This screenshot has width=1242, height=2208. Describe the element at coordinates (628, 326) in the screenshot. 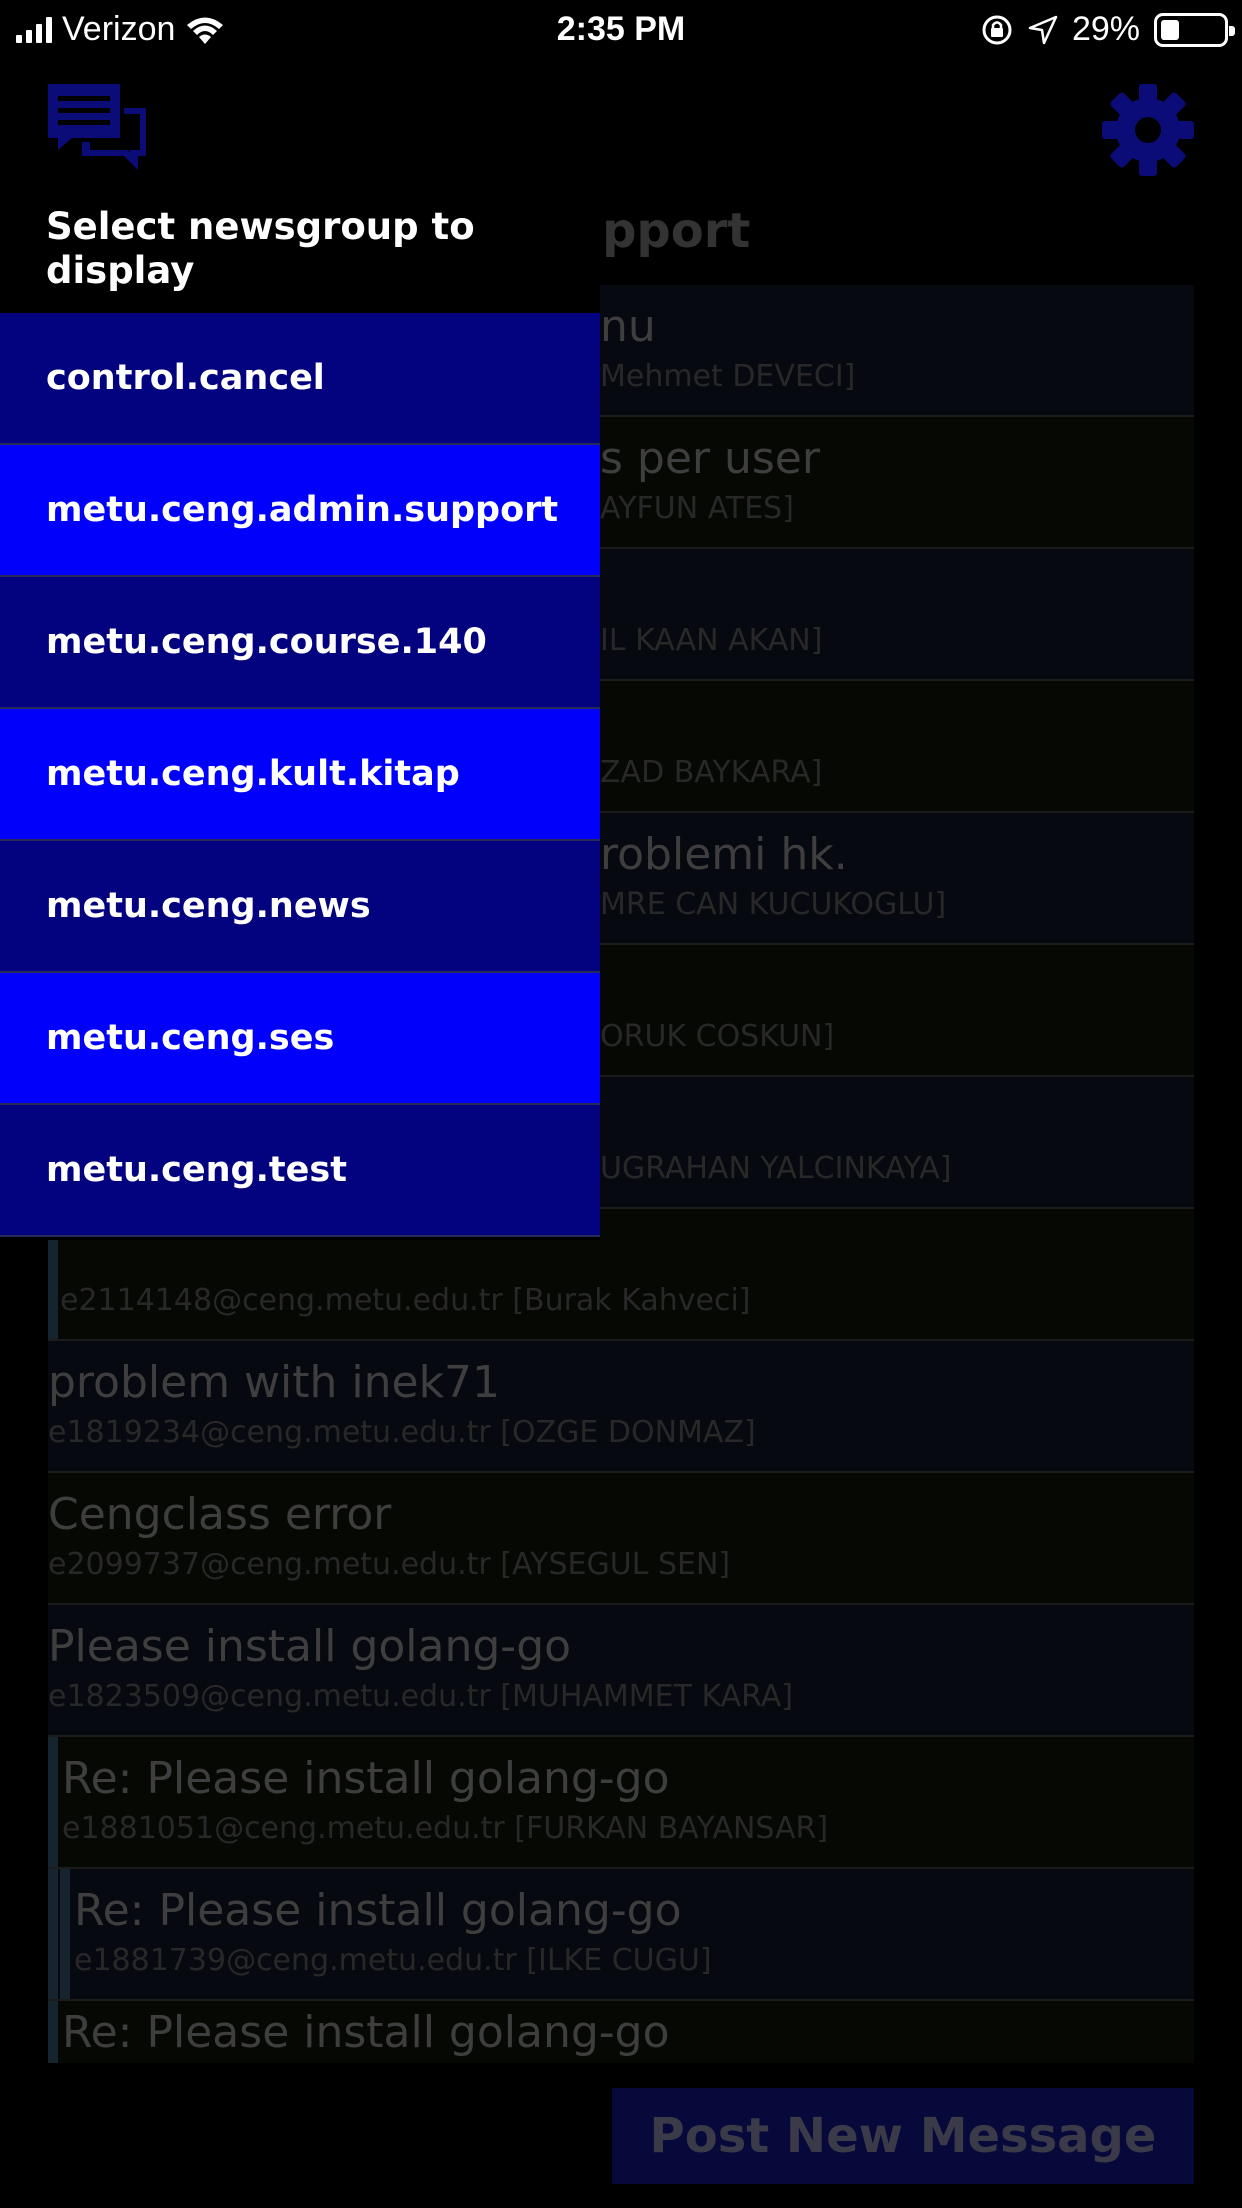

I see `message-subject: nu` at that location.